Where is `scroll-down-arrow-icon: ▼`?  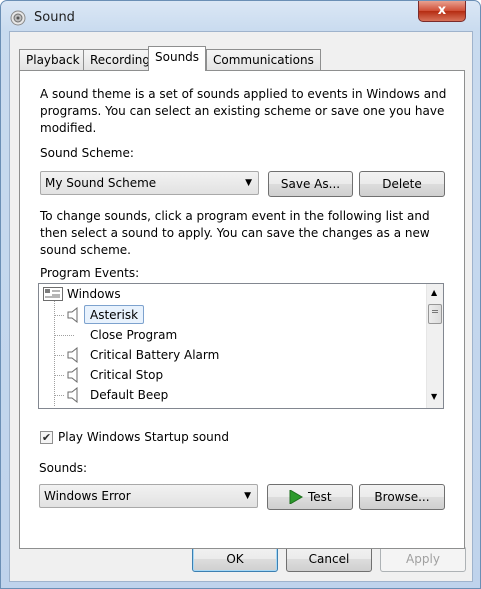 scroll-down-arrow-icon: ▼ is located at coordinates (434, 396).